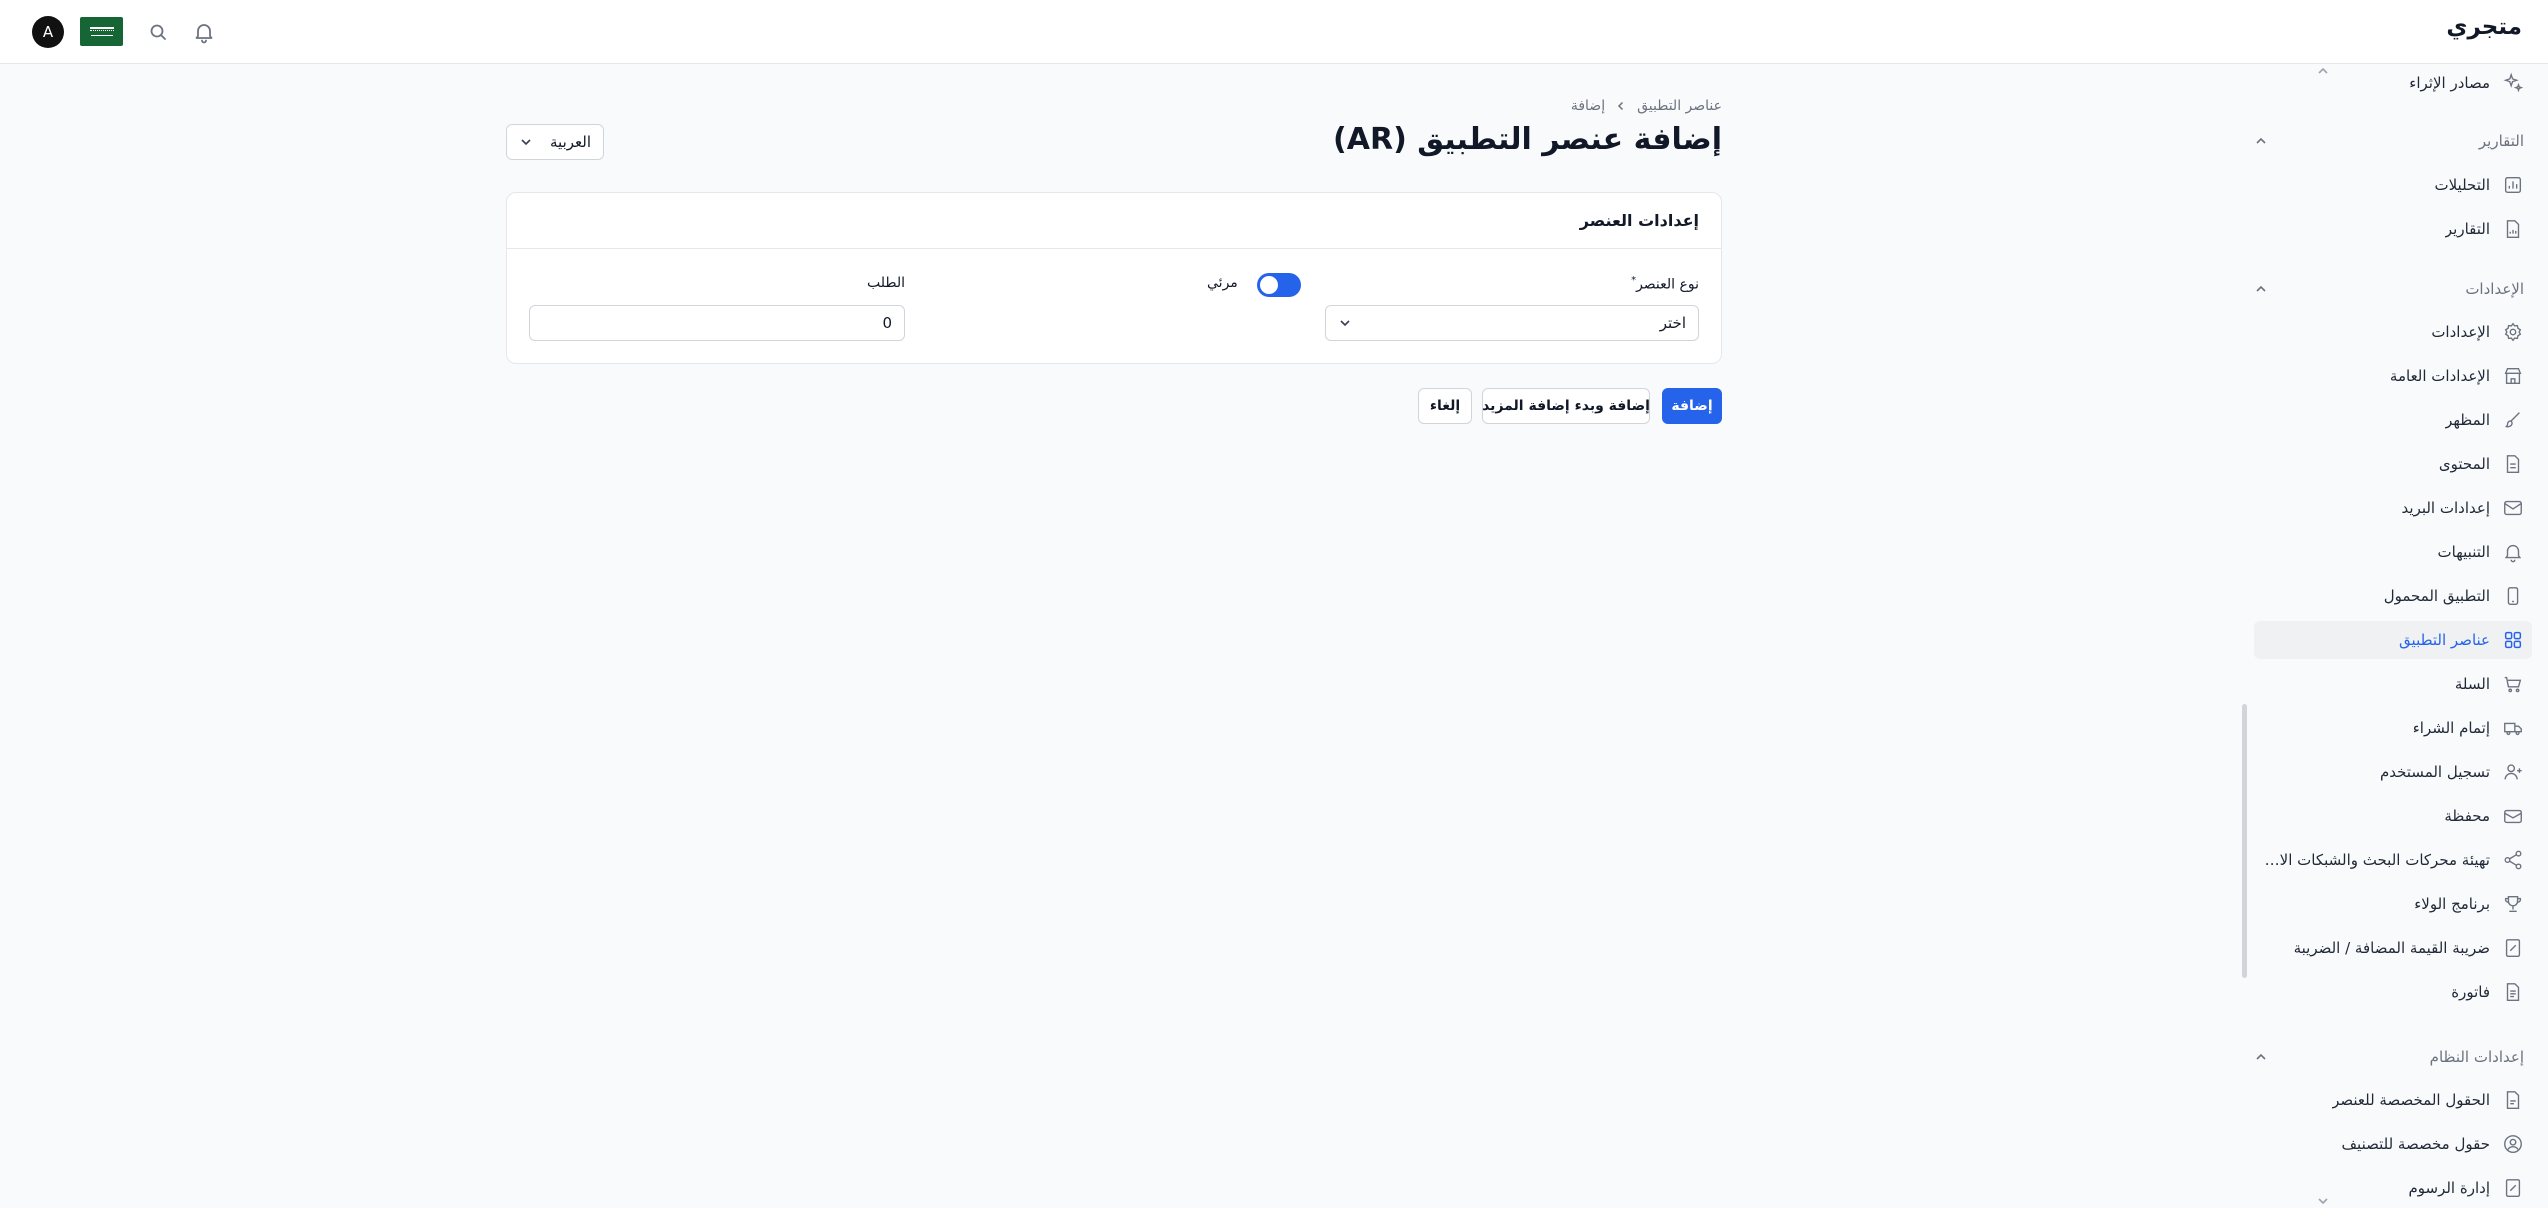 This screenshot has height=1208, width=2548. What do you see at coordinates (2393, 640) in the screenshot?
I see `sidebar-item-app-elements: عناصر التطبيق` at bounding box center [2393, 640].